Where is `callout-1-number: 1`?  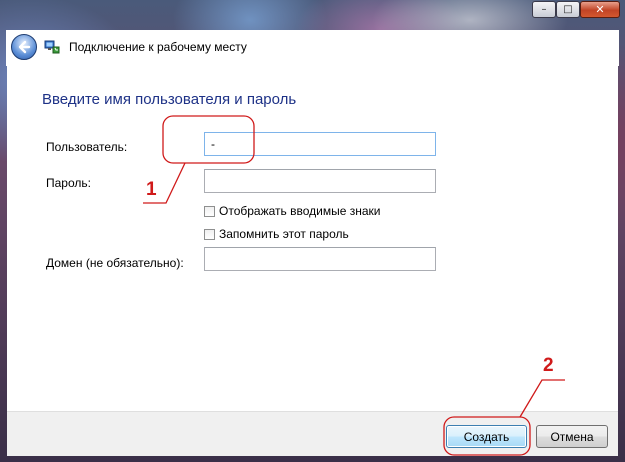
callout-1-number: 1 is located at coordinates (151, 189).